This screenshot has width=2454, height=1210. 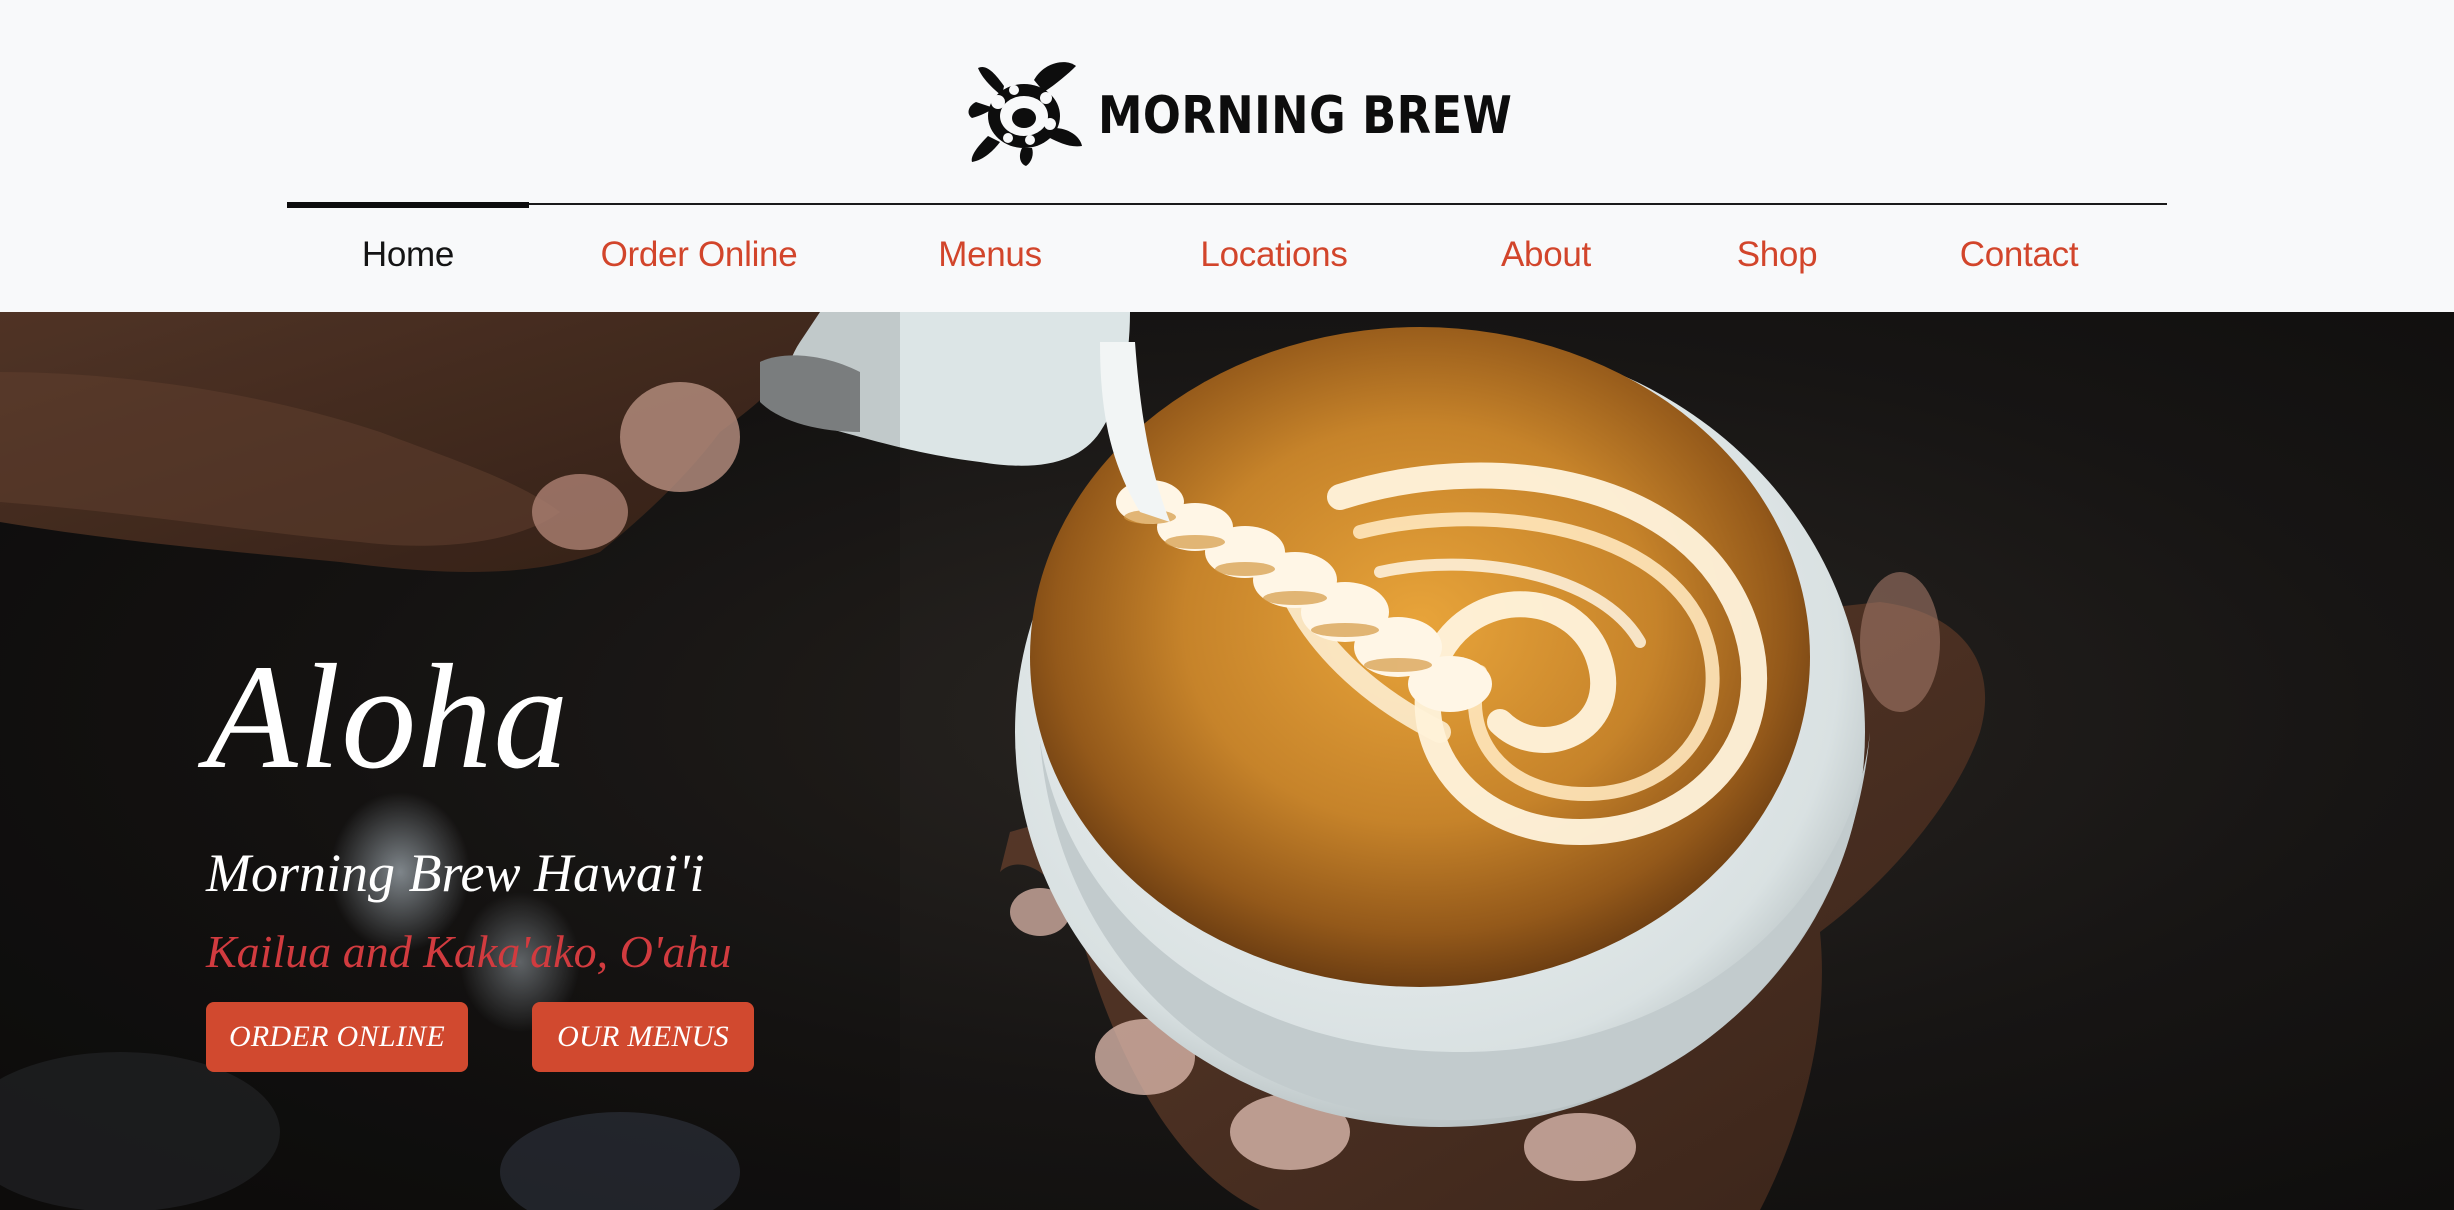 I want to click on brand-logo: MORNING BREW, so click(x=1272, y=113).